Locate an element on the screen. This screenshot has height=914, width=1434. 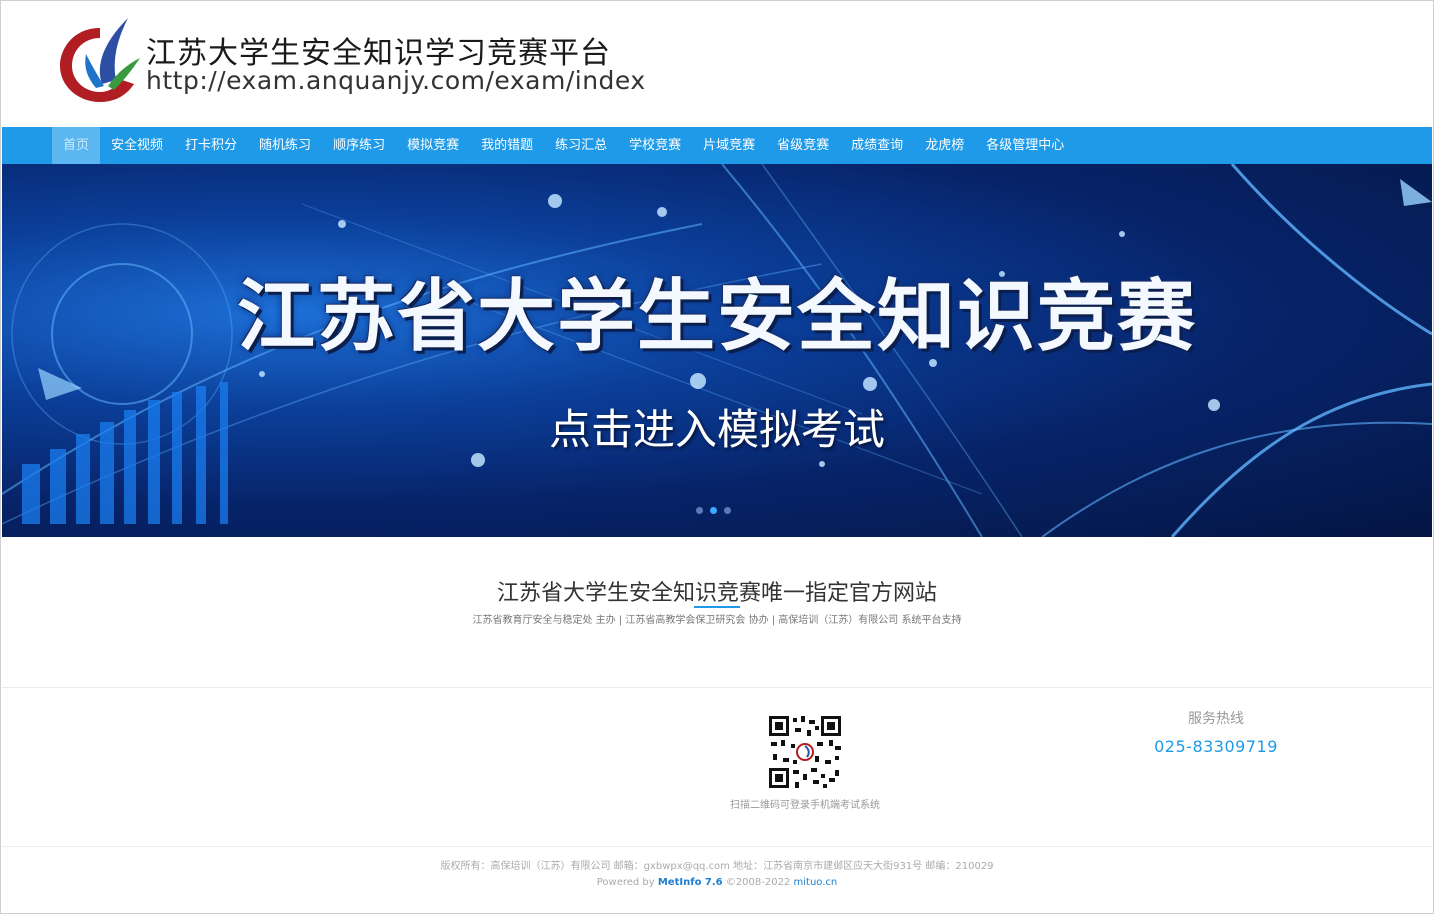
nav-item-province-contest: 省级竞赛 is located at coordinates (803, 145).